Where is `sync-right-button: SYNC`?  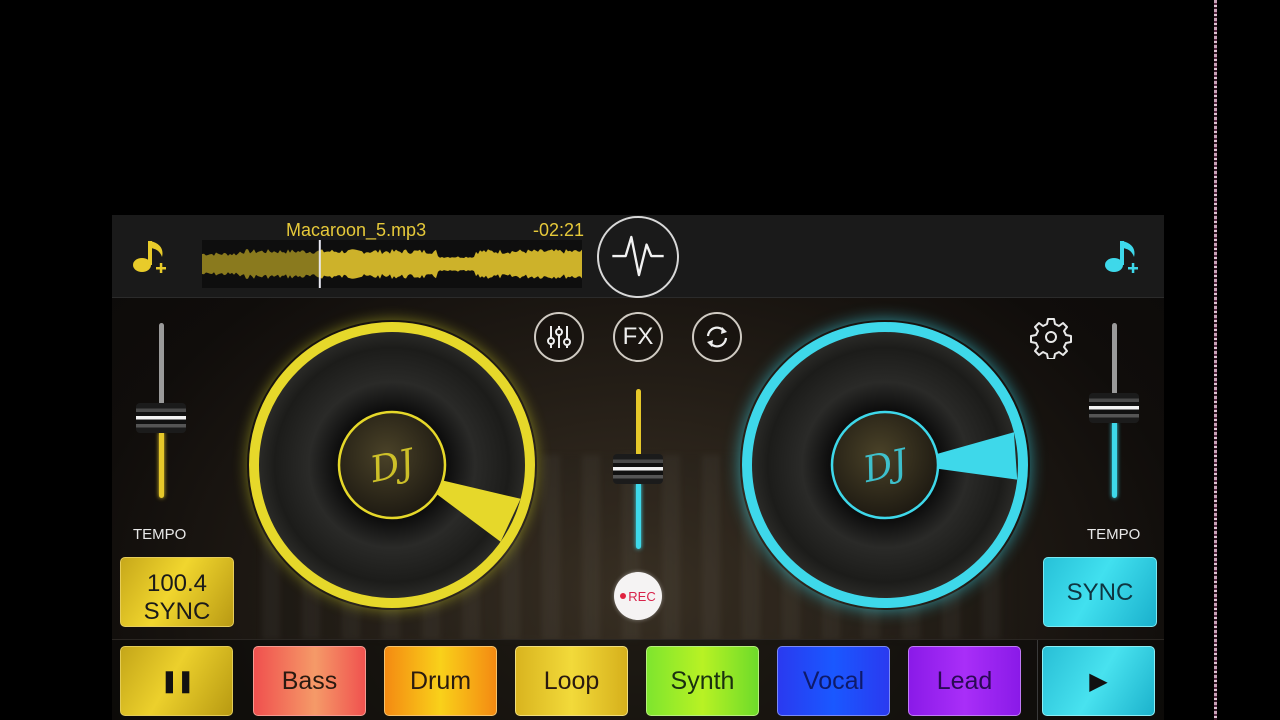
sync-right-button: SYNC is located at coordinates (1100, 592).